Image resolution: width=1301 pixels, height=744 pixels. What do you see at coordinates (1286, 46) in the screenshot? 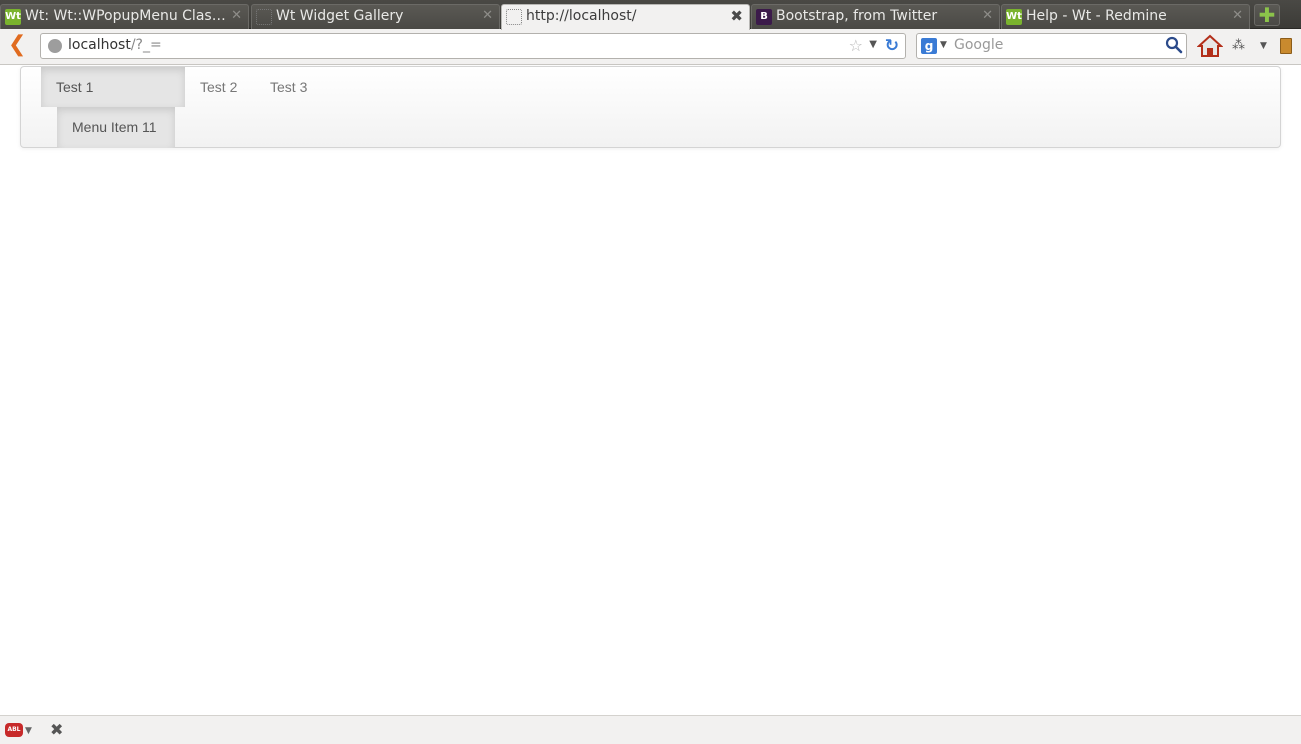
I see `bookmarks-icon` at bounding box center [1286, 46].